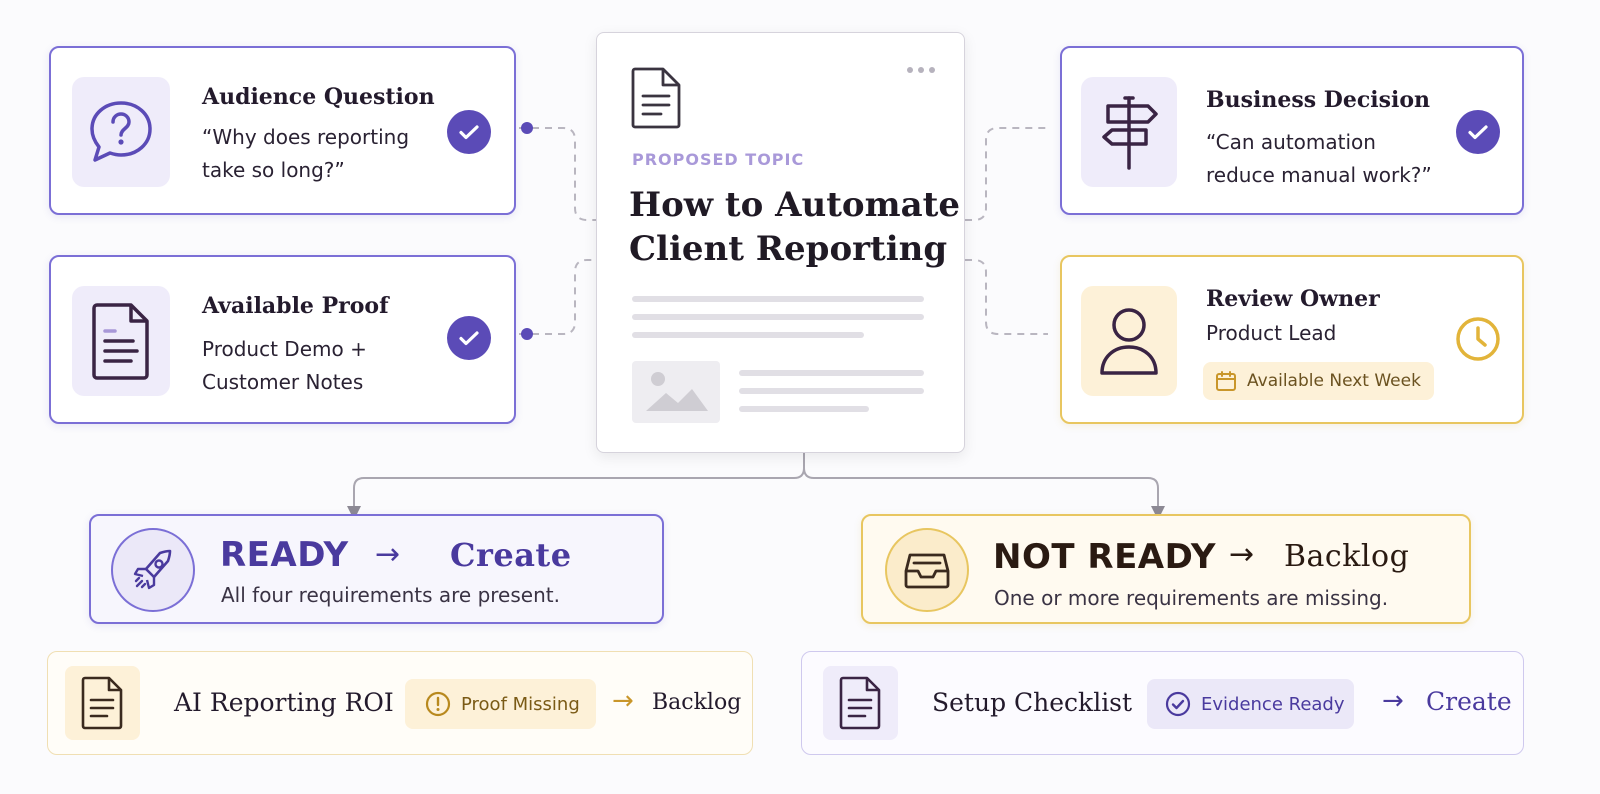 The height and width of the screenshot is (794, 1600). Describe the element at coordinates (295, 306) in the screenshot. I see `proof-title: Available Proof` at that location.